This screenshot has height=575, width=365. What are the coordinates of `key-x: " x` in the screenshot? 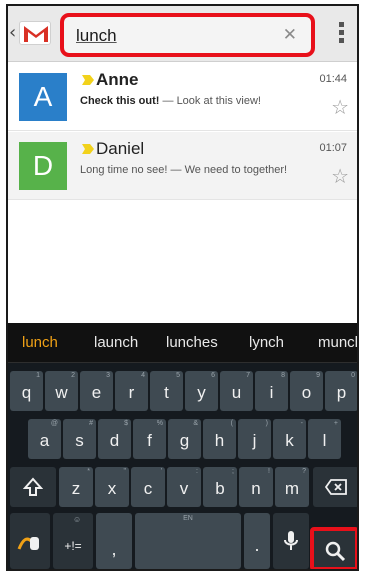 It's located at (112, 487).